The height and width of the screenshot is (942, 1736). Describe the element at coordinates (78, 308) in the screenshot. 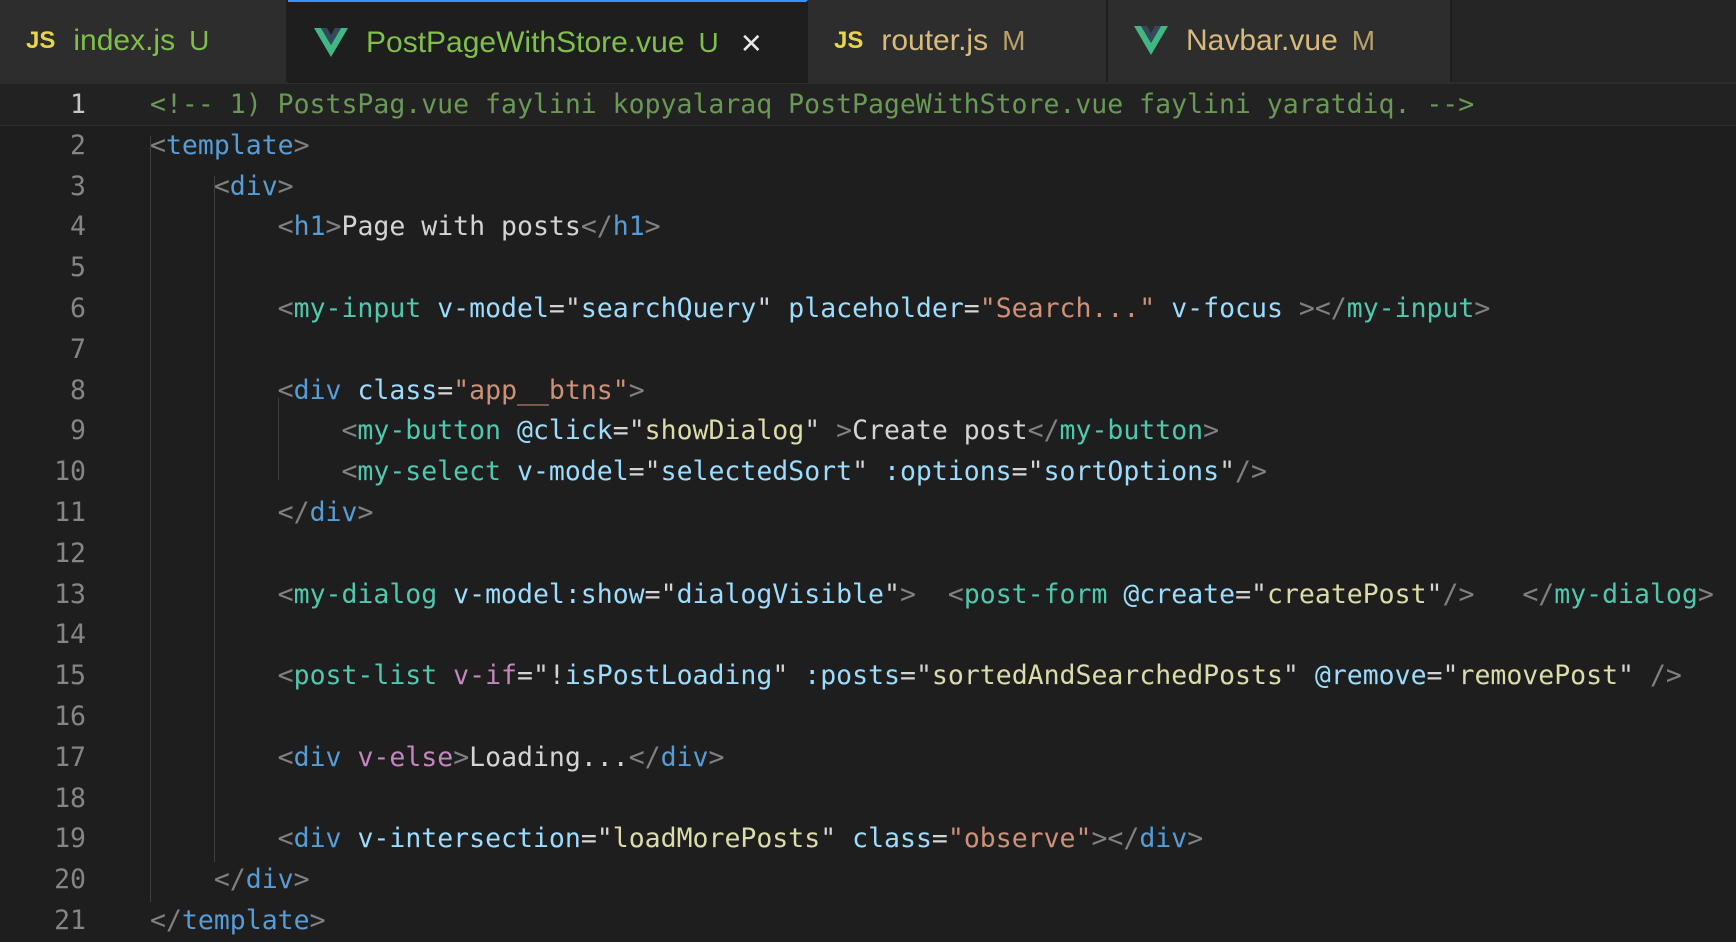

I see `line-number: 6` at that location.